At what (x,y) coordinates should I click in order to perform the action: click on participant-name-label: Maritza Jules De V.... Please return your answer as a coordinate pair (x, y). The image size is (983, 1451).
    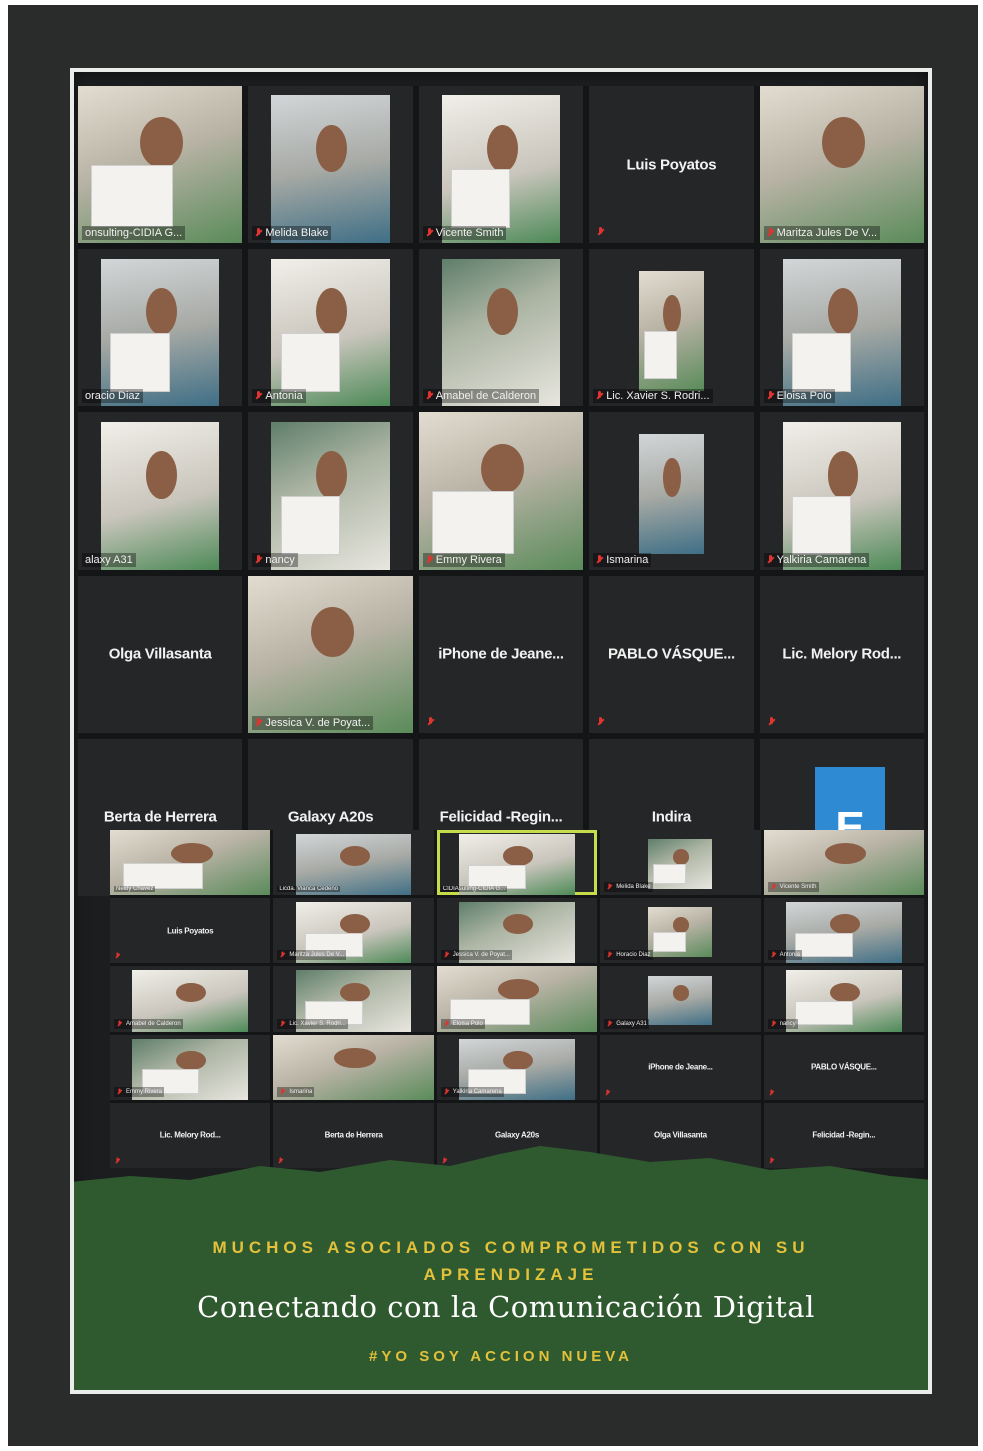
    Looking at the image, I should click on (312, 955).